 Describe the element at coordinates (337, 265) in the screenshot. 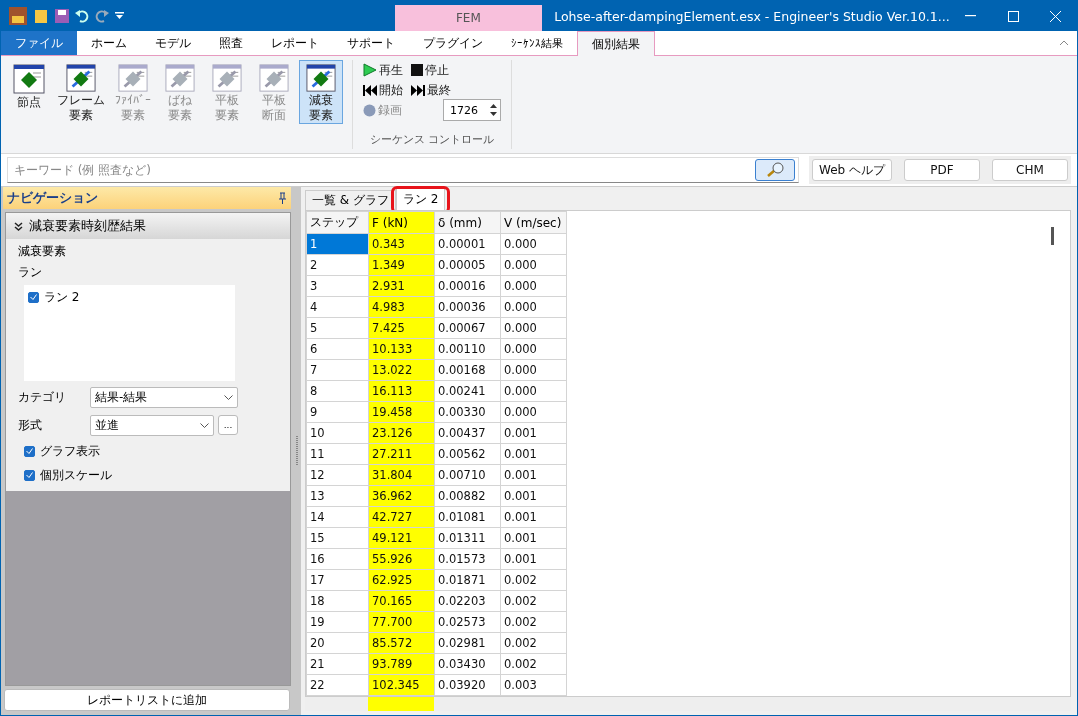

I see `table-cell: 2` at that location.